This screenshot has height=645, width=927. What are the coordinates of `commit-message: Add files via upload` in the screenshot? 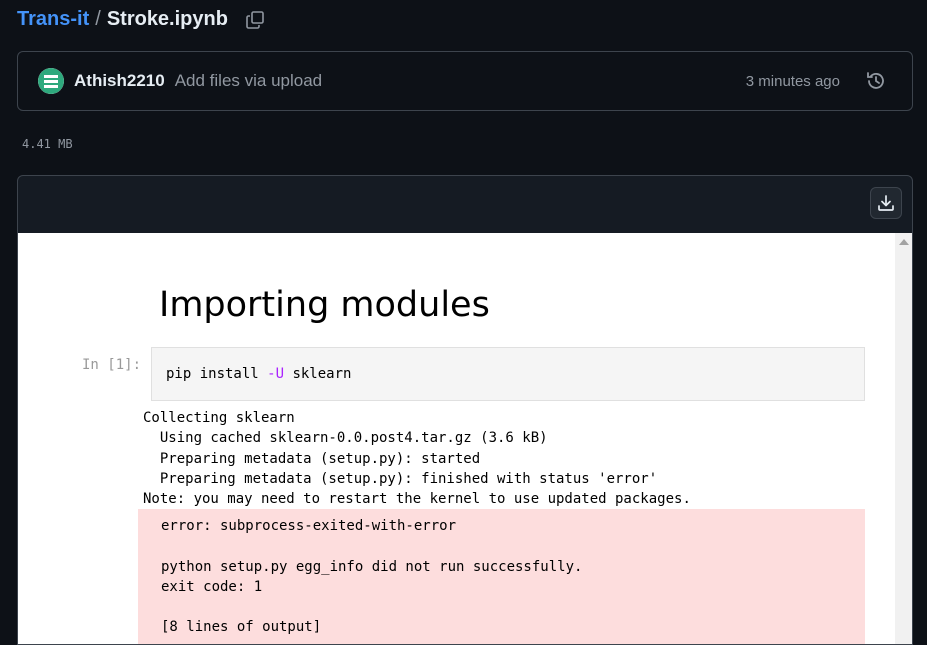 It's located at (248, 81).